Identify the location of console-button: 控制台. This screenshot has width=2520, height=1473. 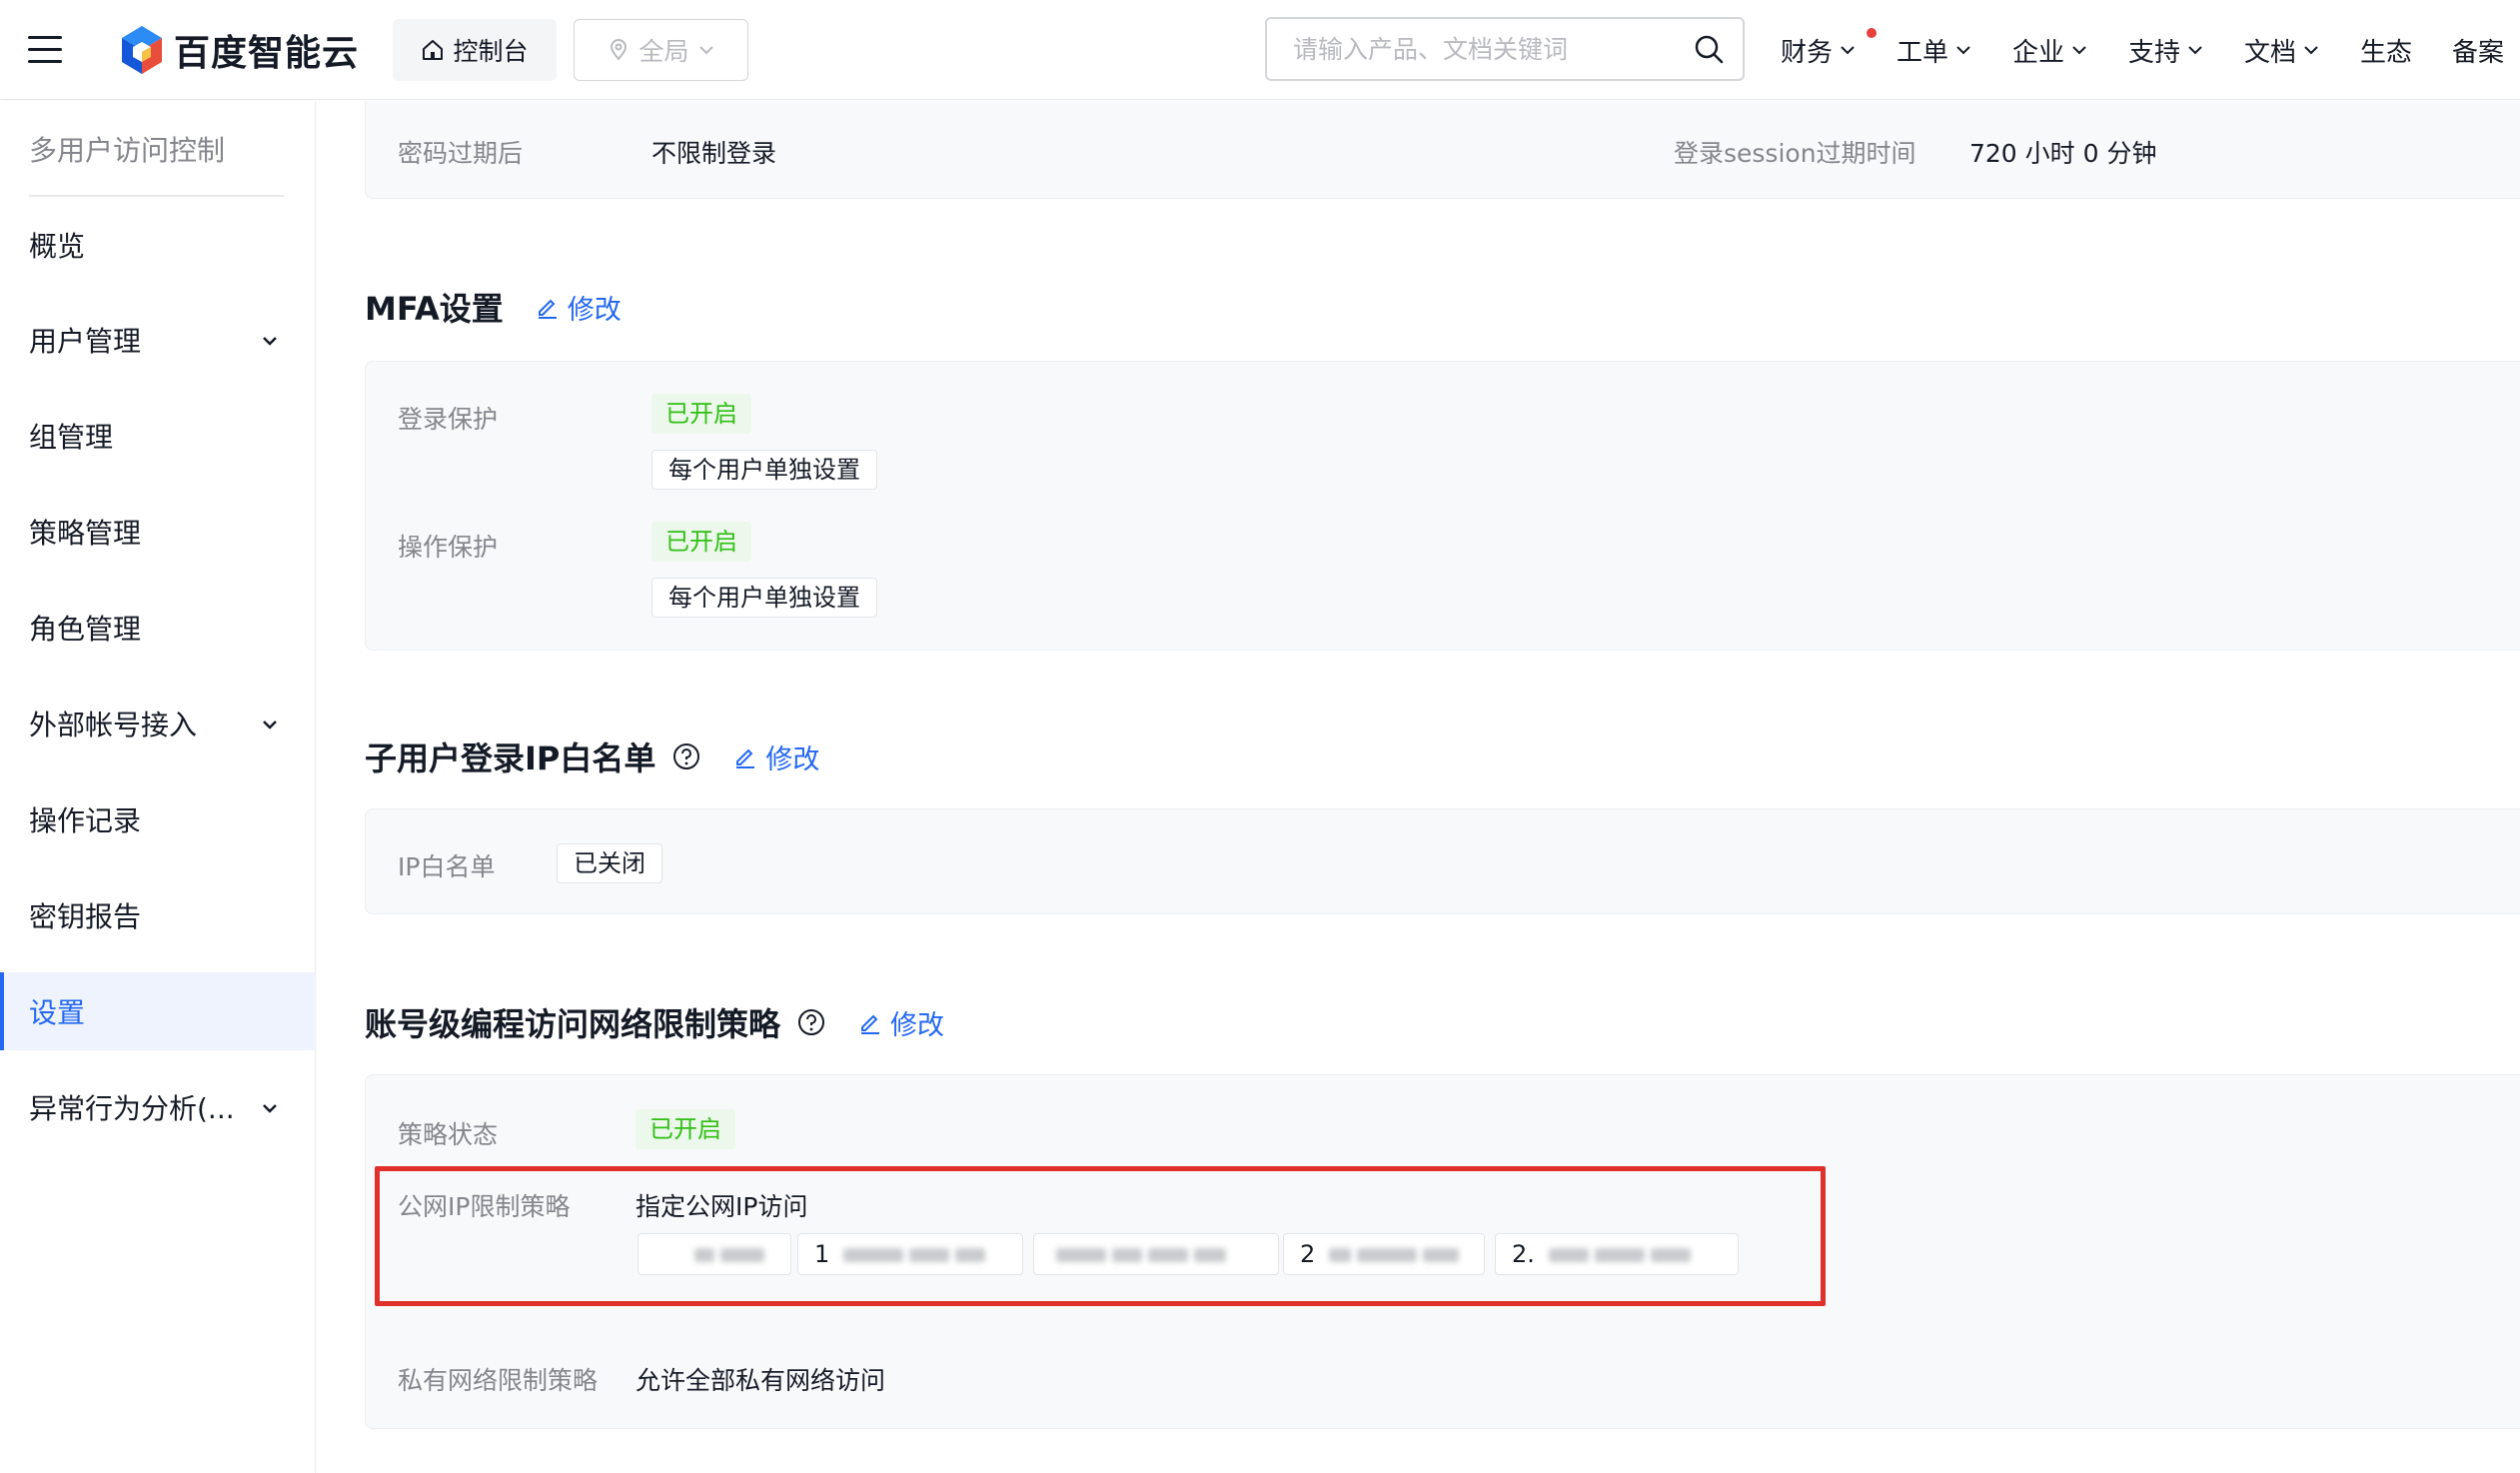
(475, 50).